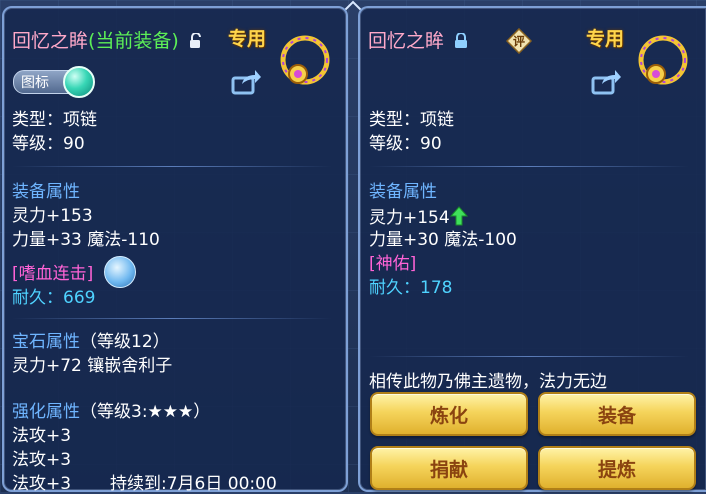 This screenshot has width=706, height=494. I want to click on durability: 耐久：669, so click(53, 298).